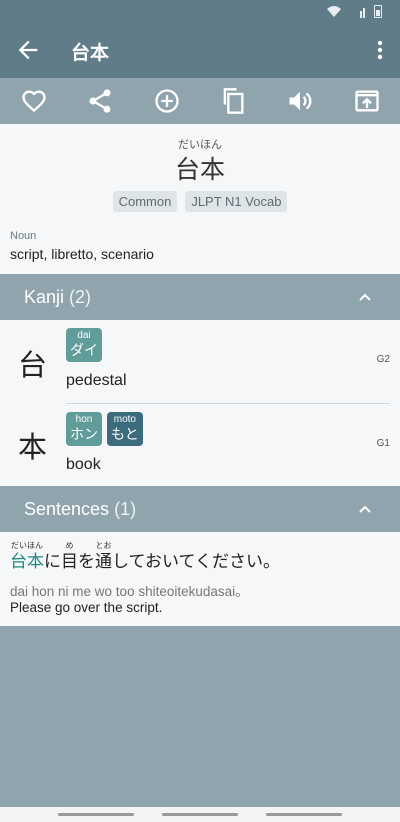 The image size is (400, 822). What do you see at coordinates (100, 101) in the screenshot?
I see `share-icon` at bounding box center [100, 101].